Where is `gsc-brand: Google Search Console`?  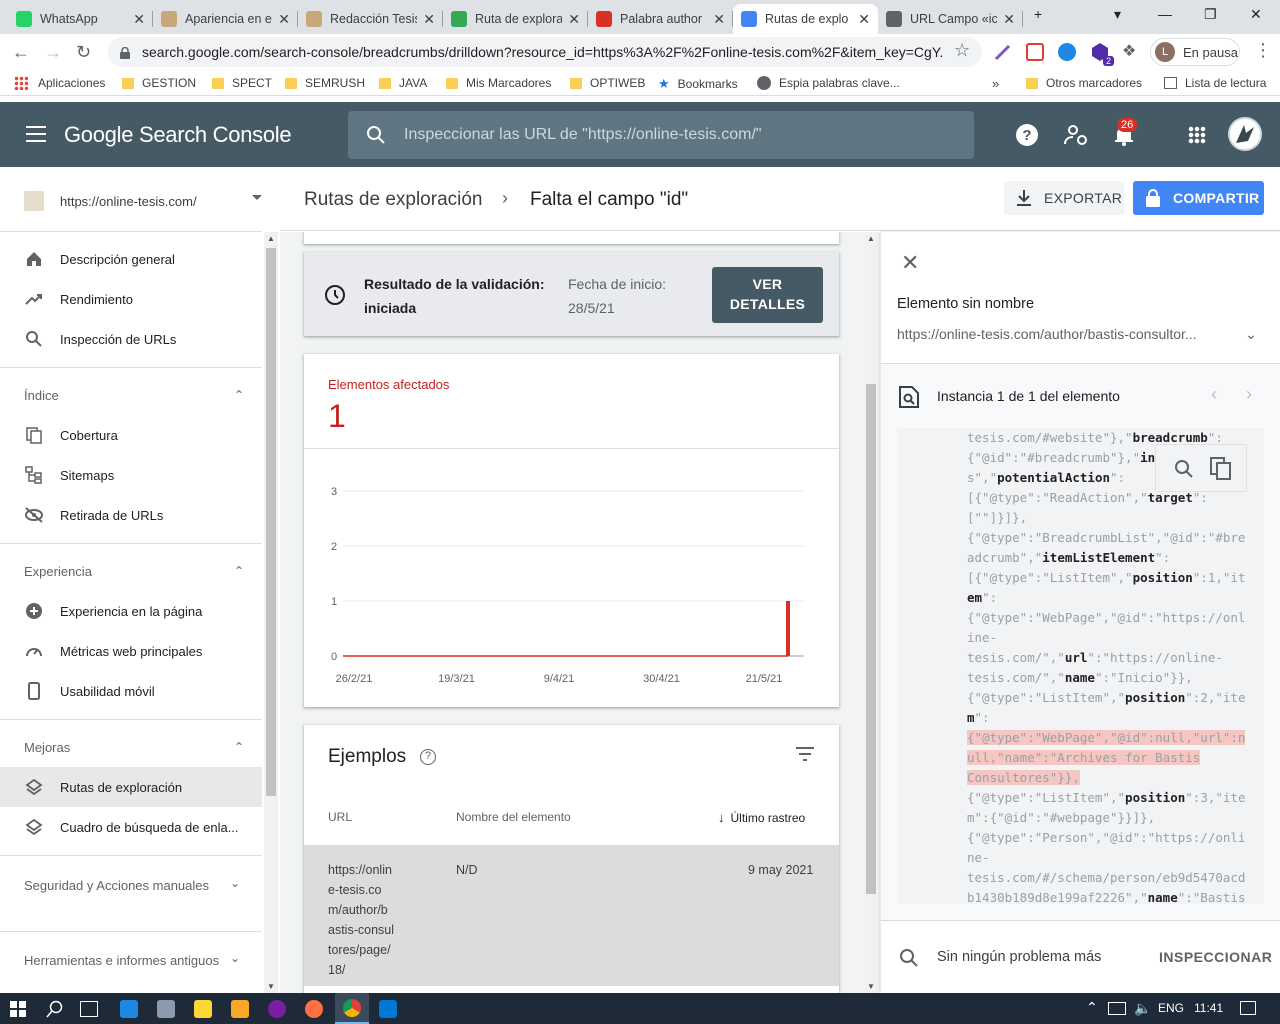
gsc-brand: Google Search Console is located at coordinates (178, 135).